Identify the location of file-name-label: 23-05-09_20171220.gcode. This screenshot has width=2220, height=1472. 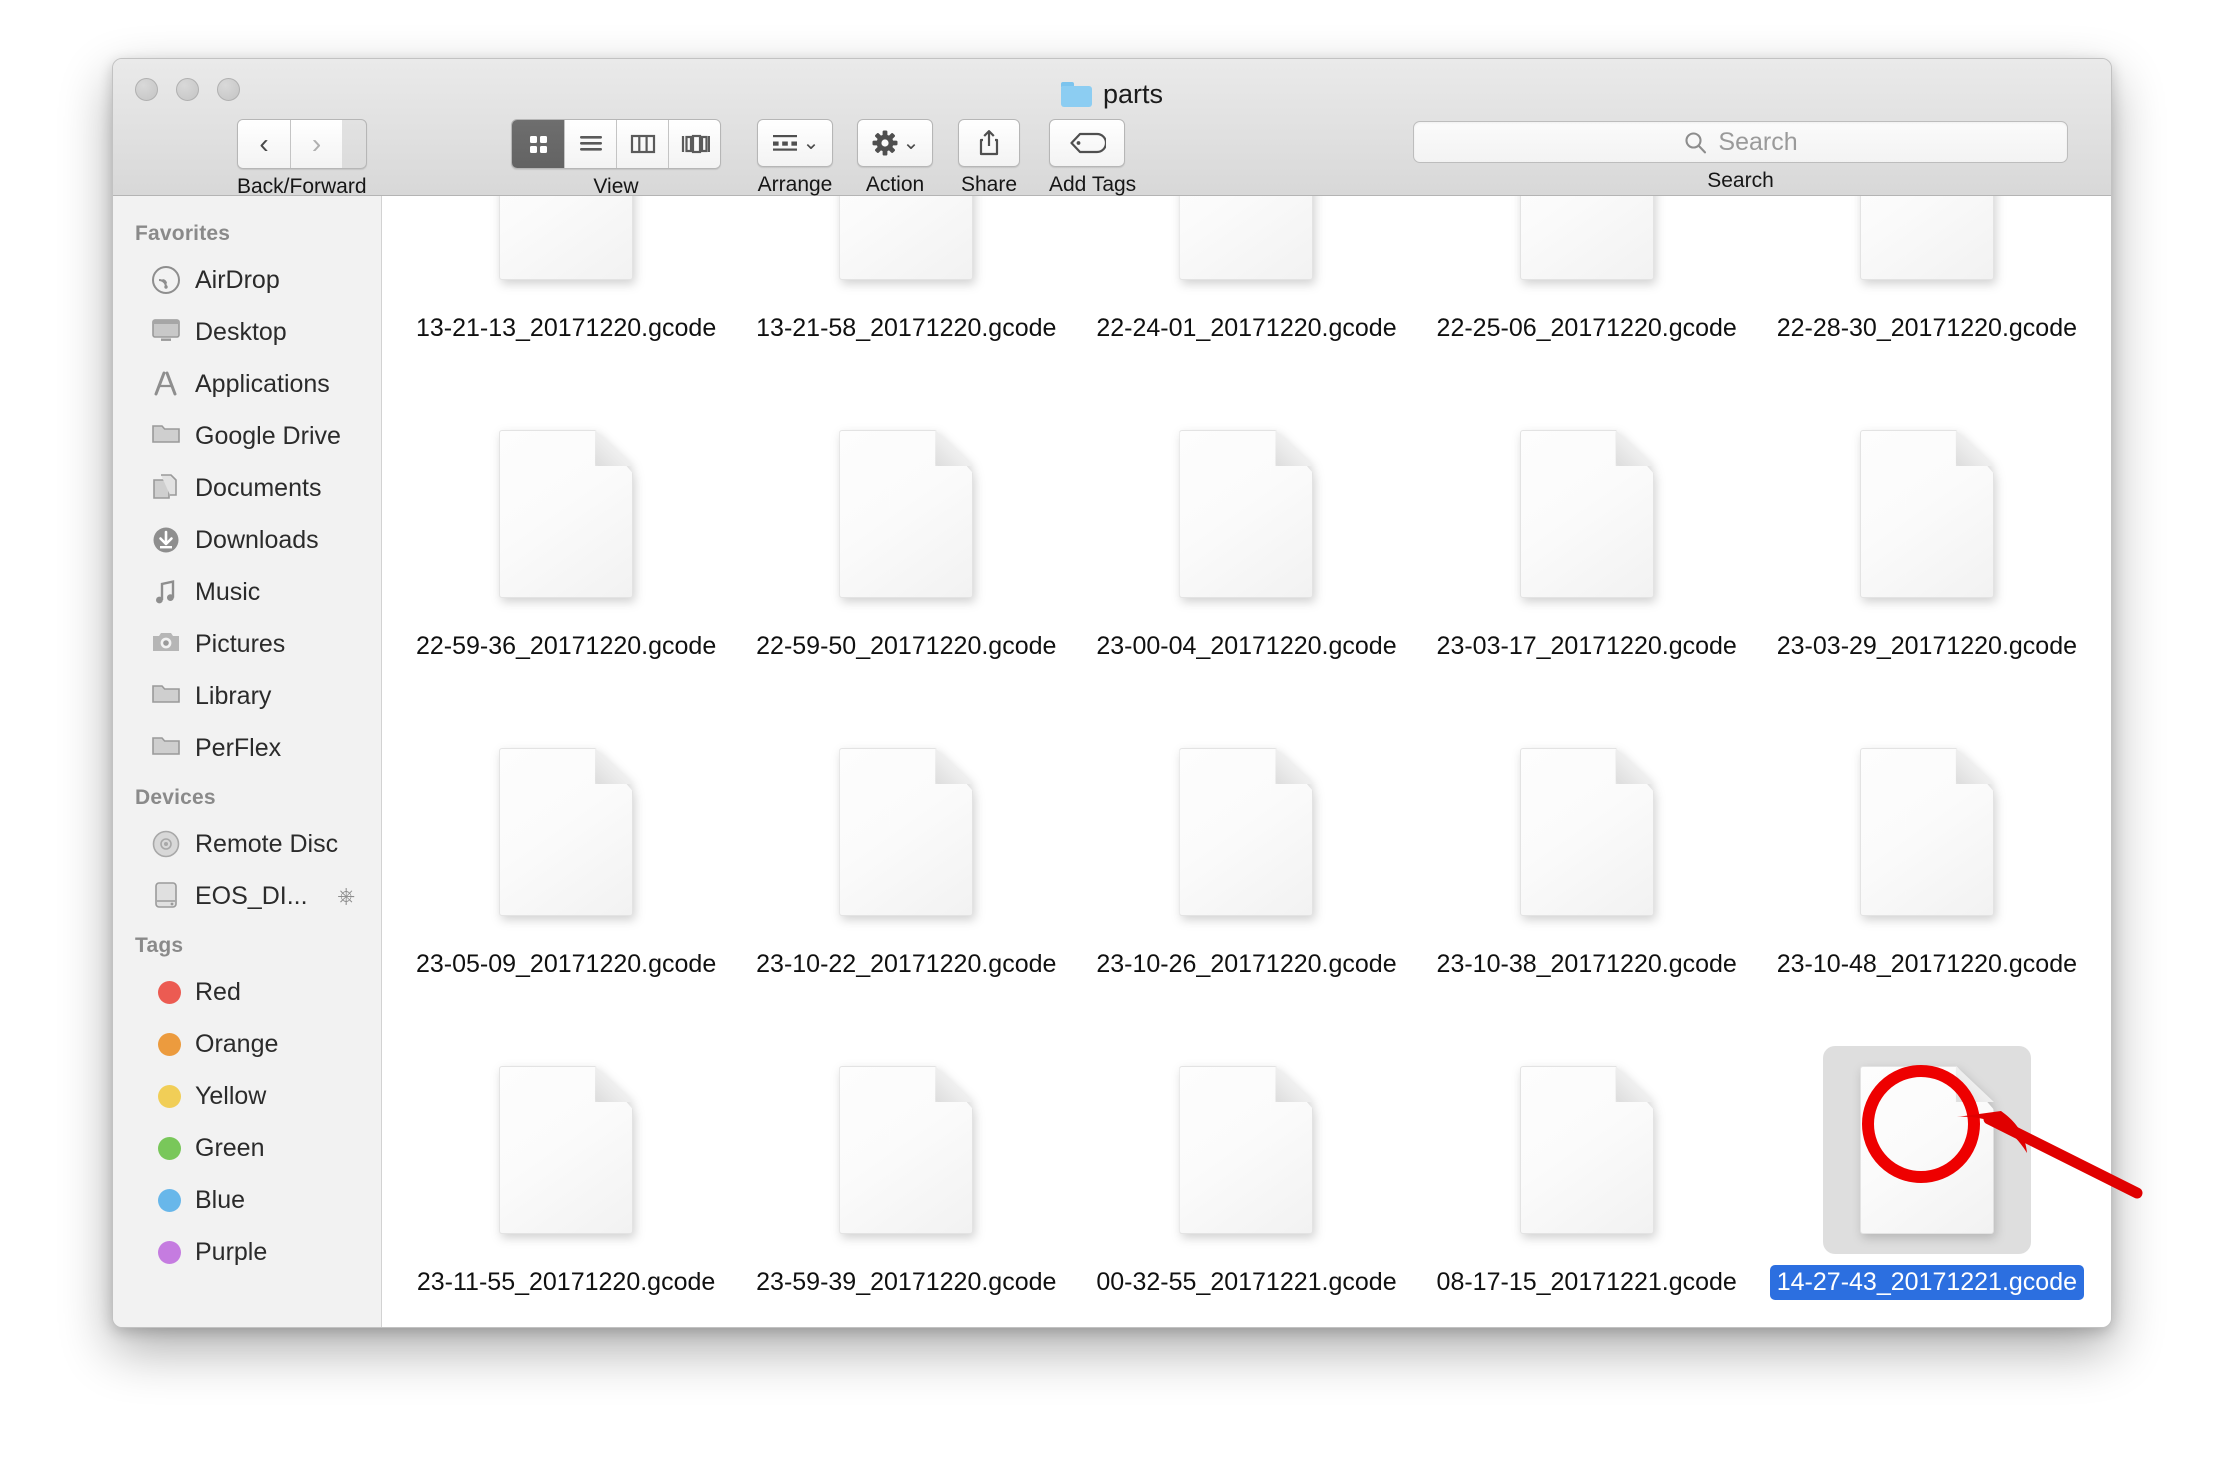
(566, 964).